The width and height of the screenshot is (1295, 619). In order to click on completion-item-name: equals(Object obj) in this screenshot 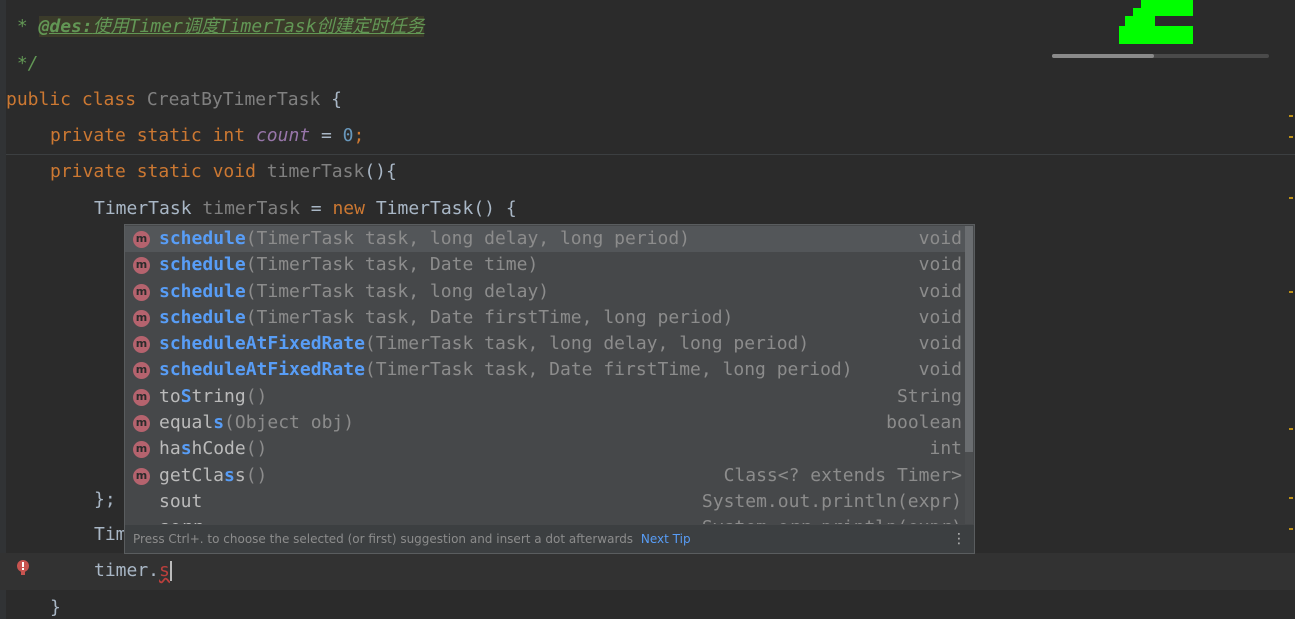, I will do `click(257, 423)`.